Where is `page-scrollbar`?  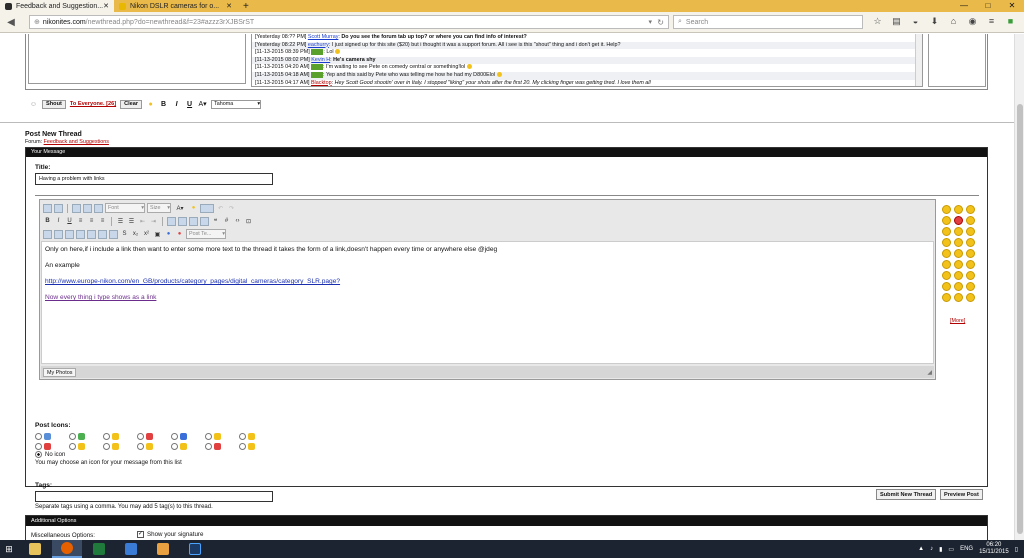
page-scrollbar is located at coordinates (1019, 287).